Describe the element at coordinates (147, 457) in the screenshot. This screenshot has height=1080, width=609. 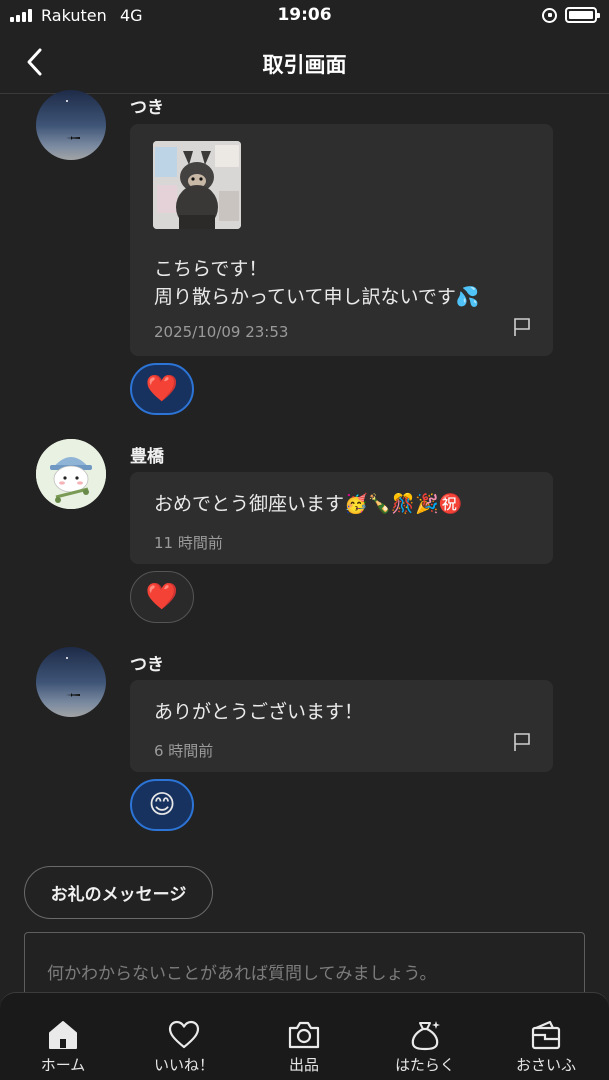
I see `sender-name: 豊橋` at that location.